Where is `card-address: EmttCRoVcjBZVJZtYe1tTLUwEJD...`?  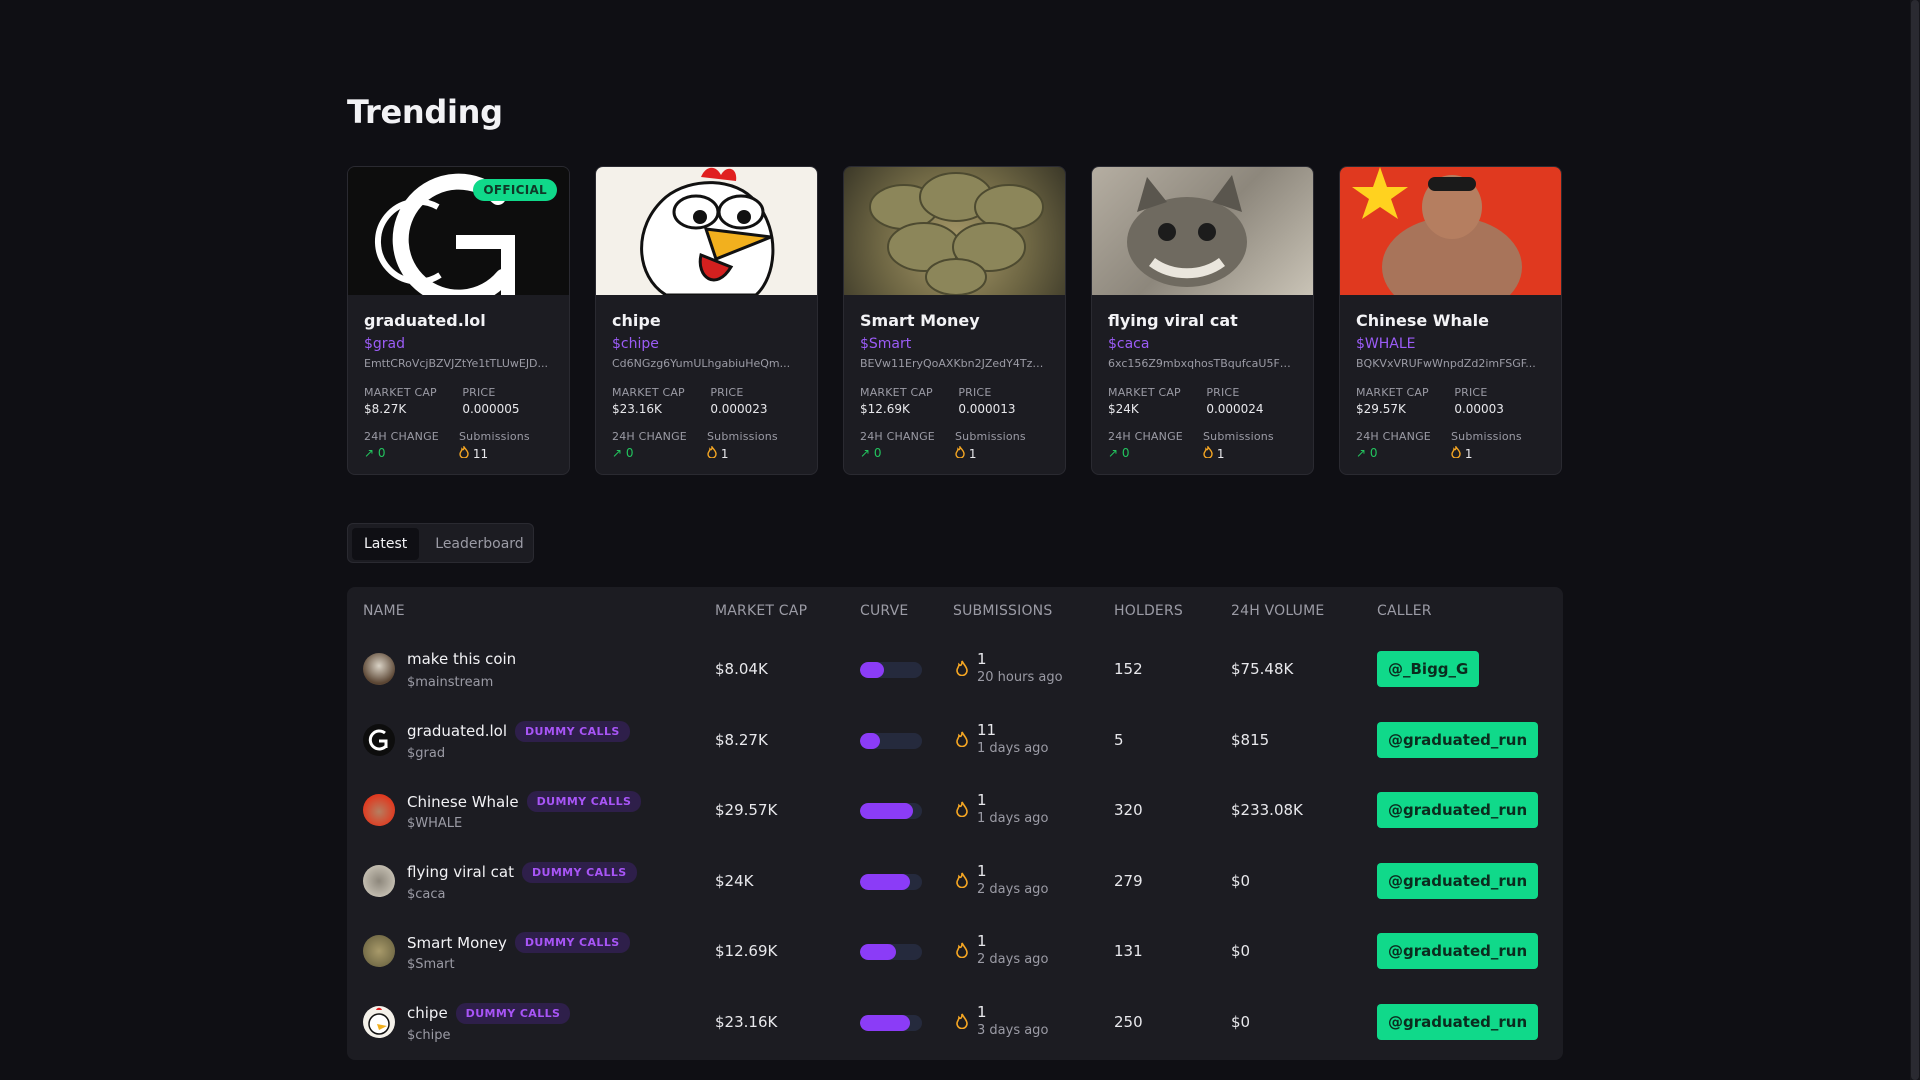 card-address: EmttCRoVcjBZVJZtYe1tTLUwEJD... is located at coordinates (456, 363).